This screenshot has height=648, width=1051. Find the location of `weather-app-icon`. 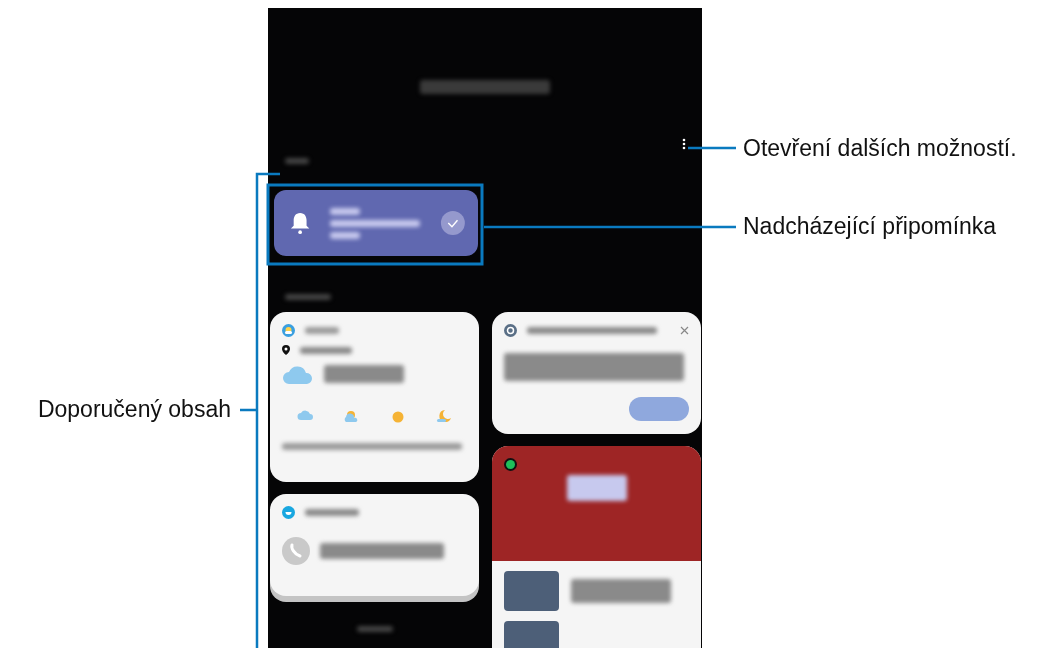

weather-app-icon is located at coordinates (288, 330).